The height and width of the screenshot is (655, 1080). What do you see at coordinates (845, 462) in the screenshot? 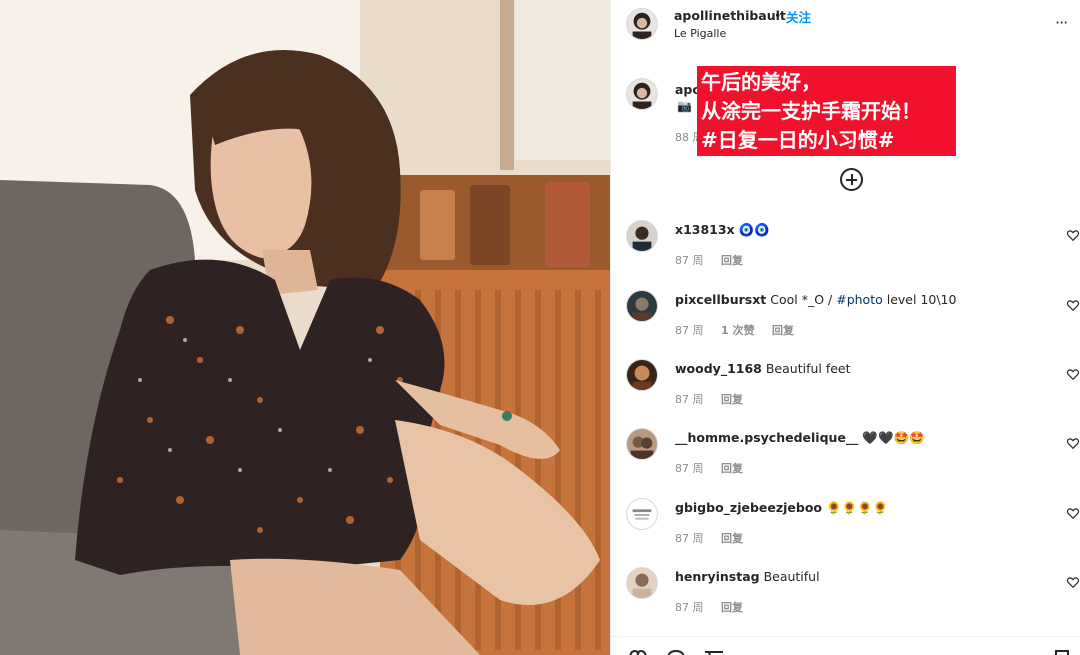
I see `comment-item: __homme.psychedelique__ 🖤🖤🤩🤩 87 周 回复` at bounding box center [845, 462].